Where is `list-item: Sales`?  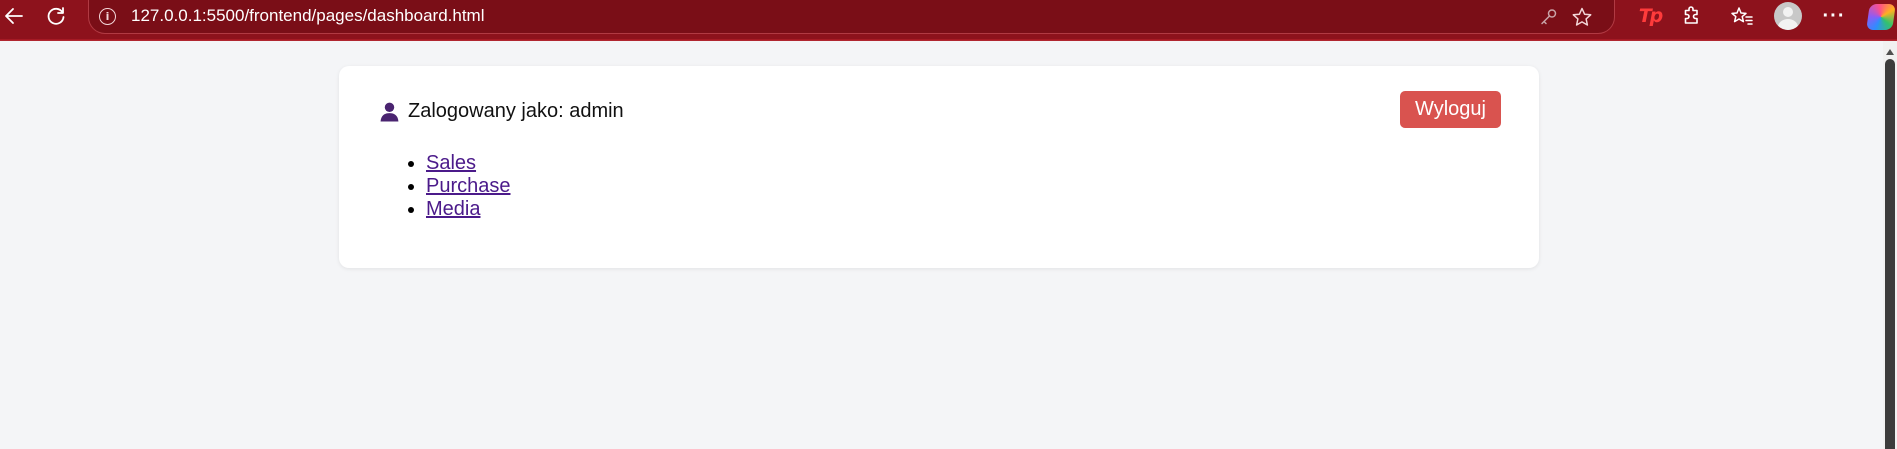 list-item: Sales is located at coordinates (468, 163).